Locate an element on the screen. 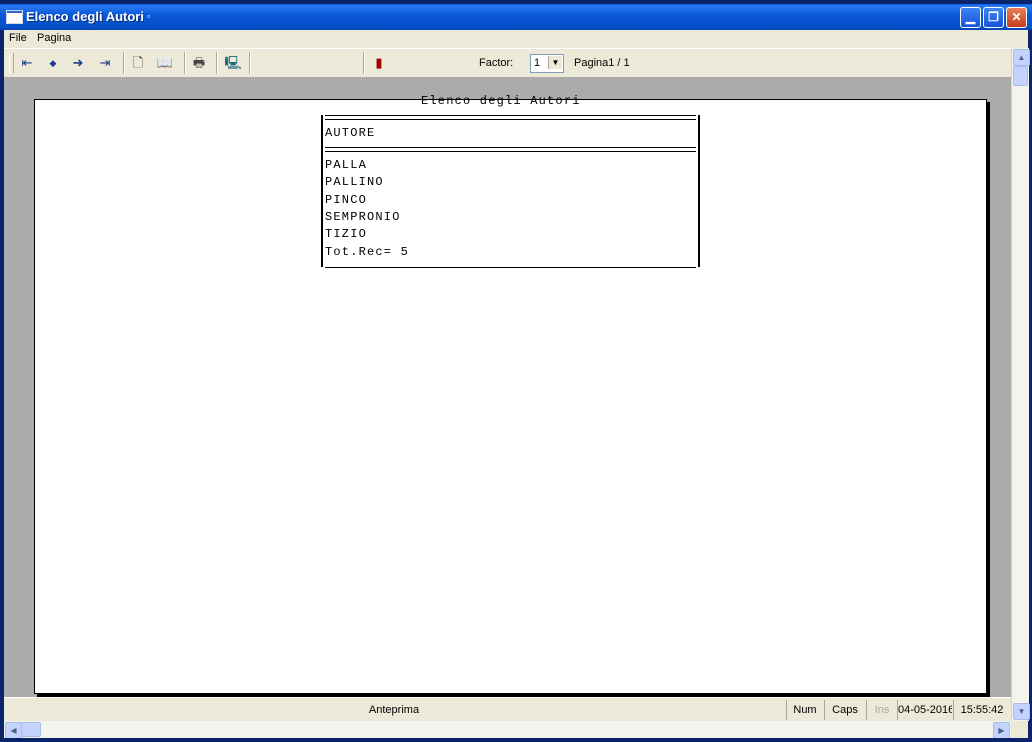 This screenshot has height=742, width=1032. status-date: 04-05-2016 is located at coordinates (924, 710).